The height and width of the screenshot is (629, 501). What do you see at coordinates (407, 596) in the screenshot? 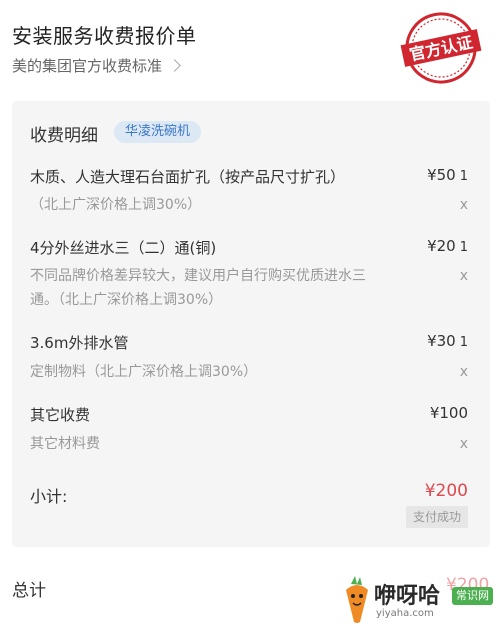
I see `watermark-text: 咿呀哈` at bounding box center [407, 596].